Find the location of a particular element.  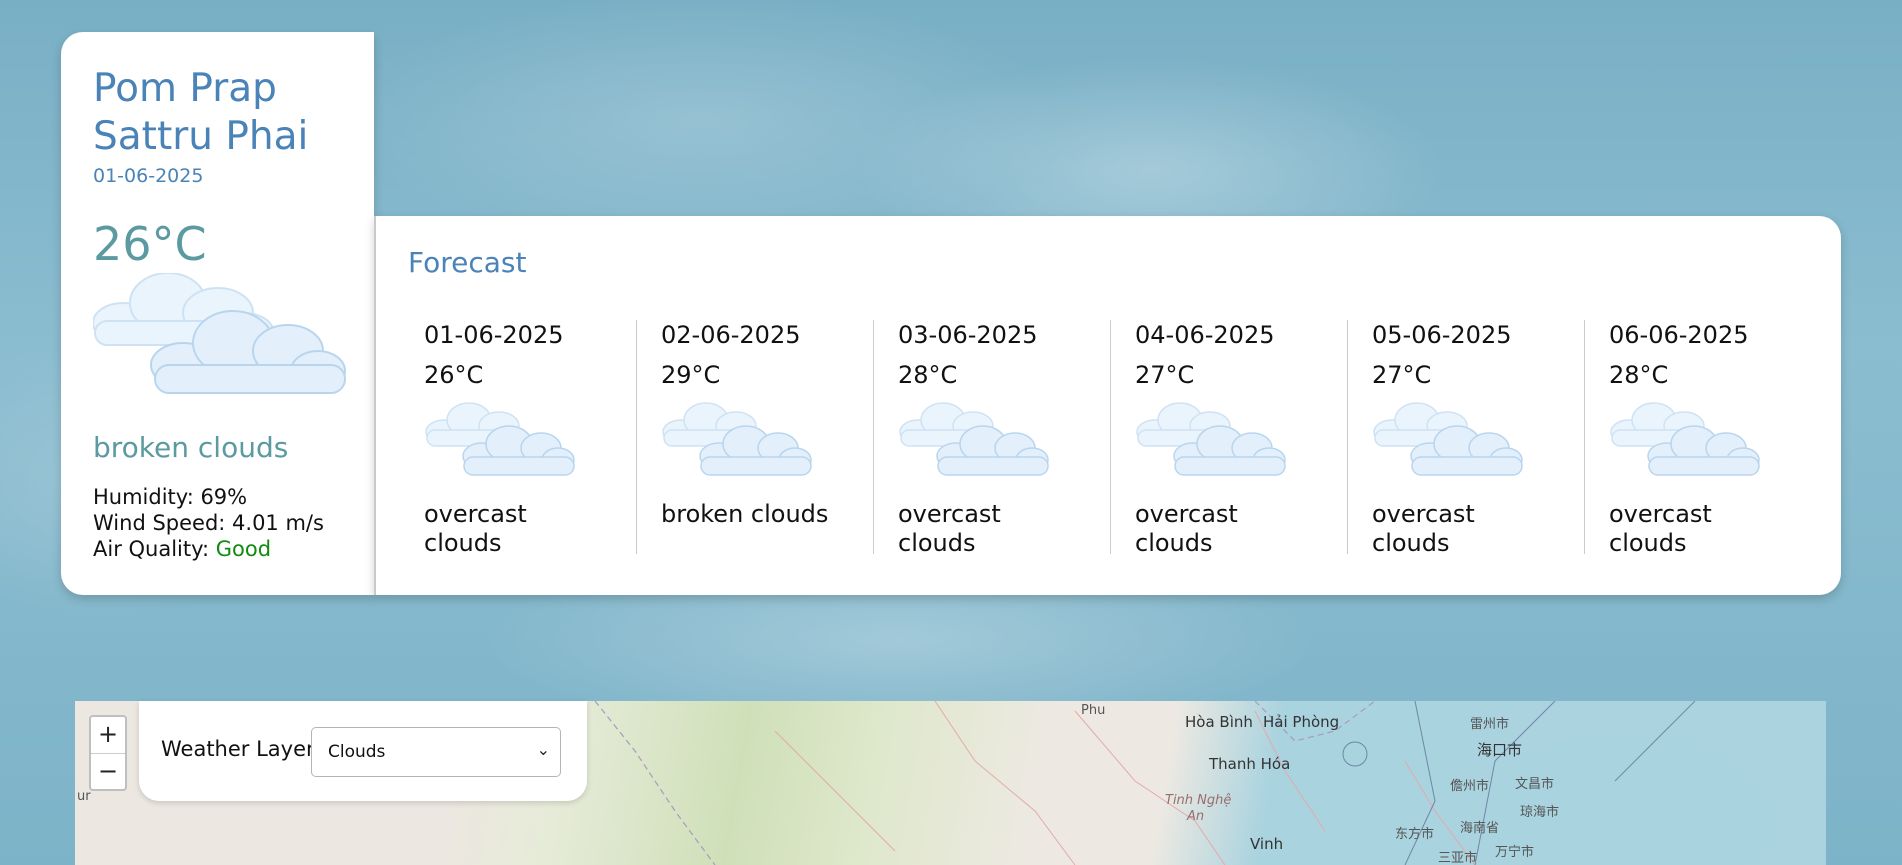

map-label-dongfang: 东方市 is located at coordinates (1415, 834).